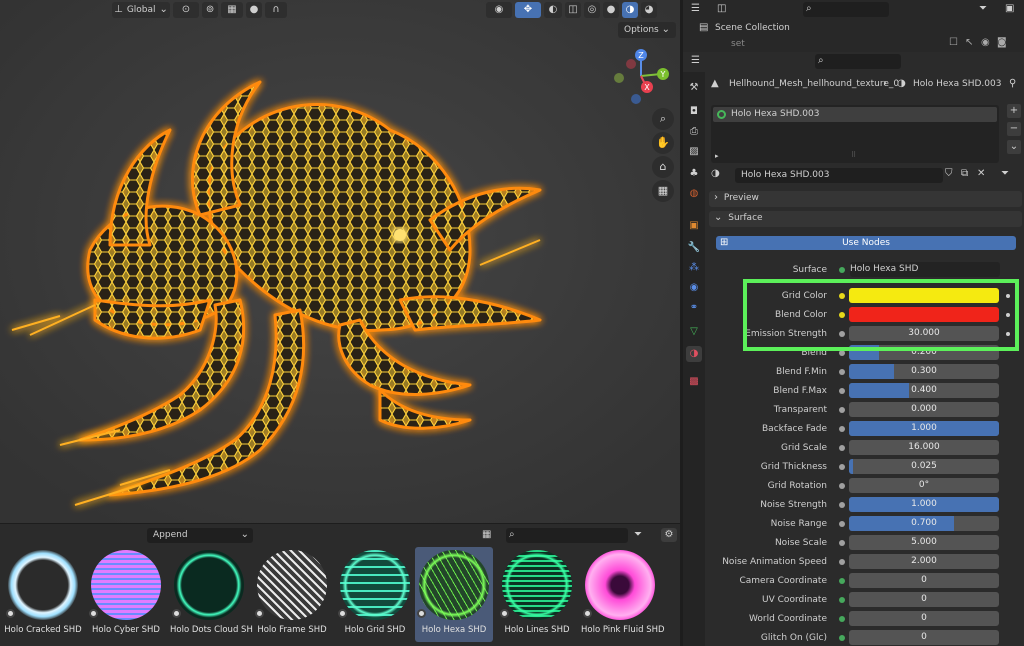 The height and width of the screenshot is (646, 1024). What do you see at coordinates (985, 43) in the screenshot?
I see `eye-icon: ◉` at bounding box center [985, 43].